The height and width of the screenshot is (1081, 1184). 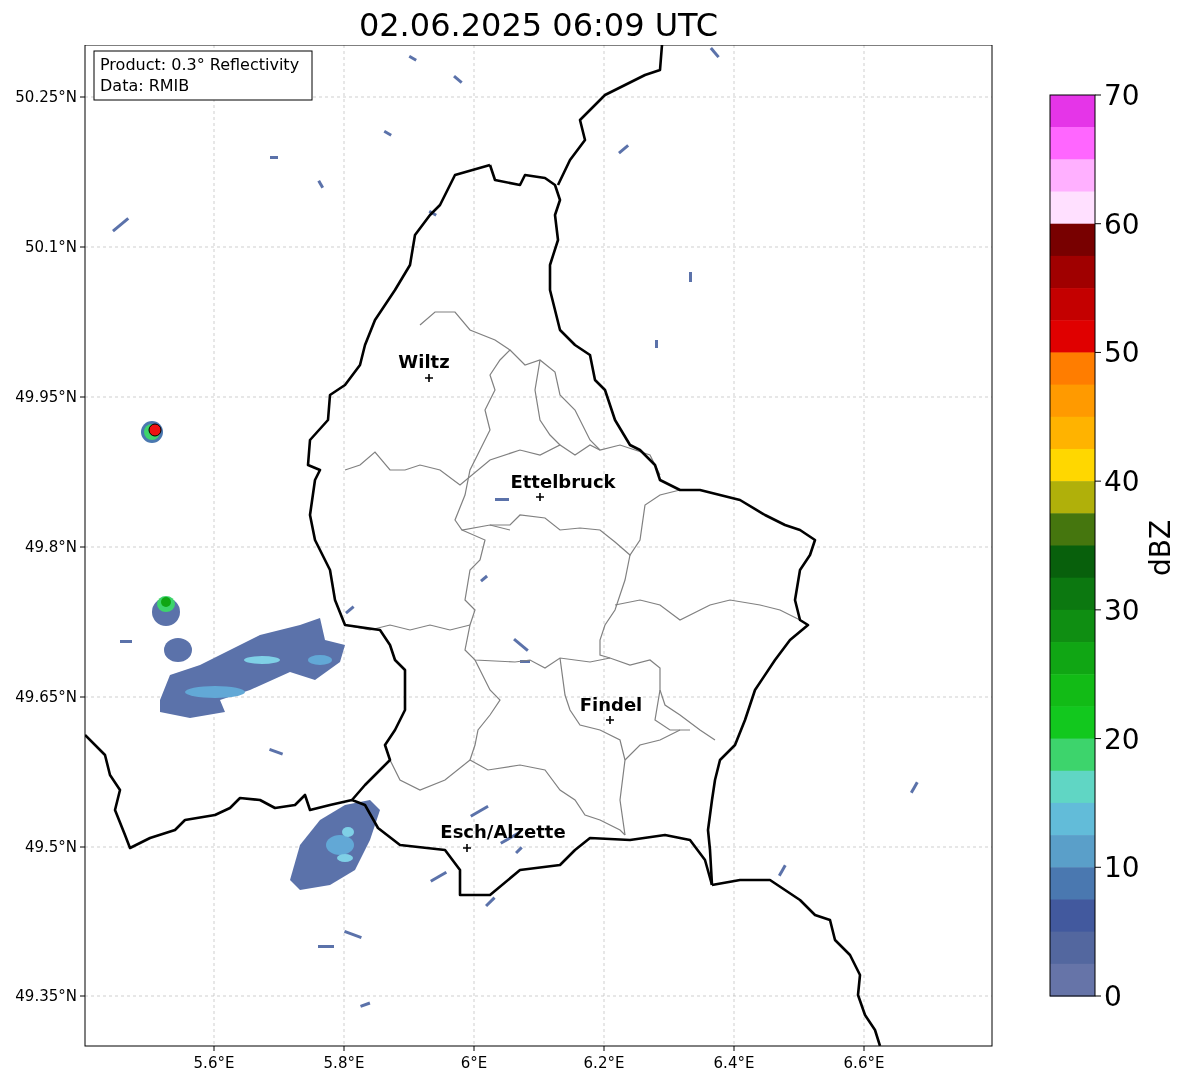 What do you see at coordinates (1122, 224) in the screenshot?
I see `colorbar-tick-label: 60` at bounding box center [1122, 224].